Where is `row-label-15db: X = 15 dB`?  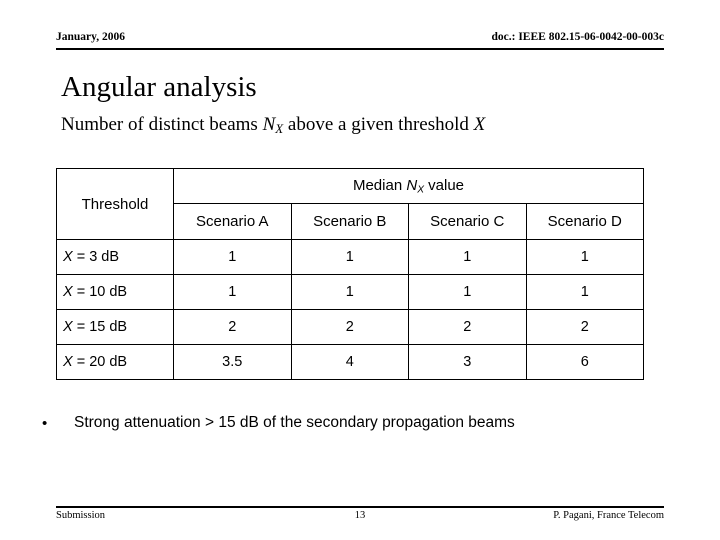 row-label-15db: X = 15 dB is located at coordinates (115, 327).